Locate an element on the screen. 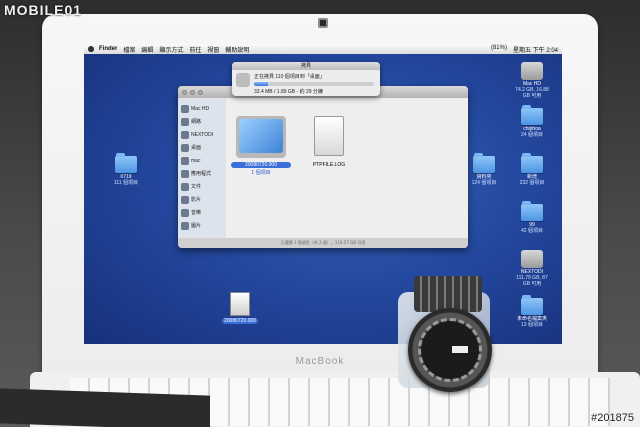  watch-bezel is located at coordinates (450, 350).